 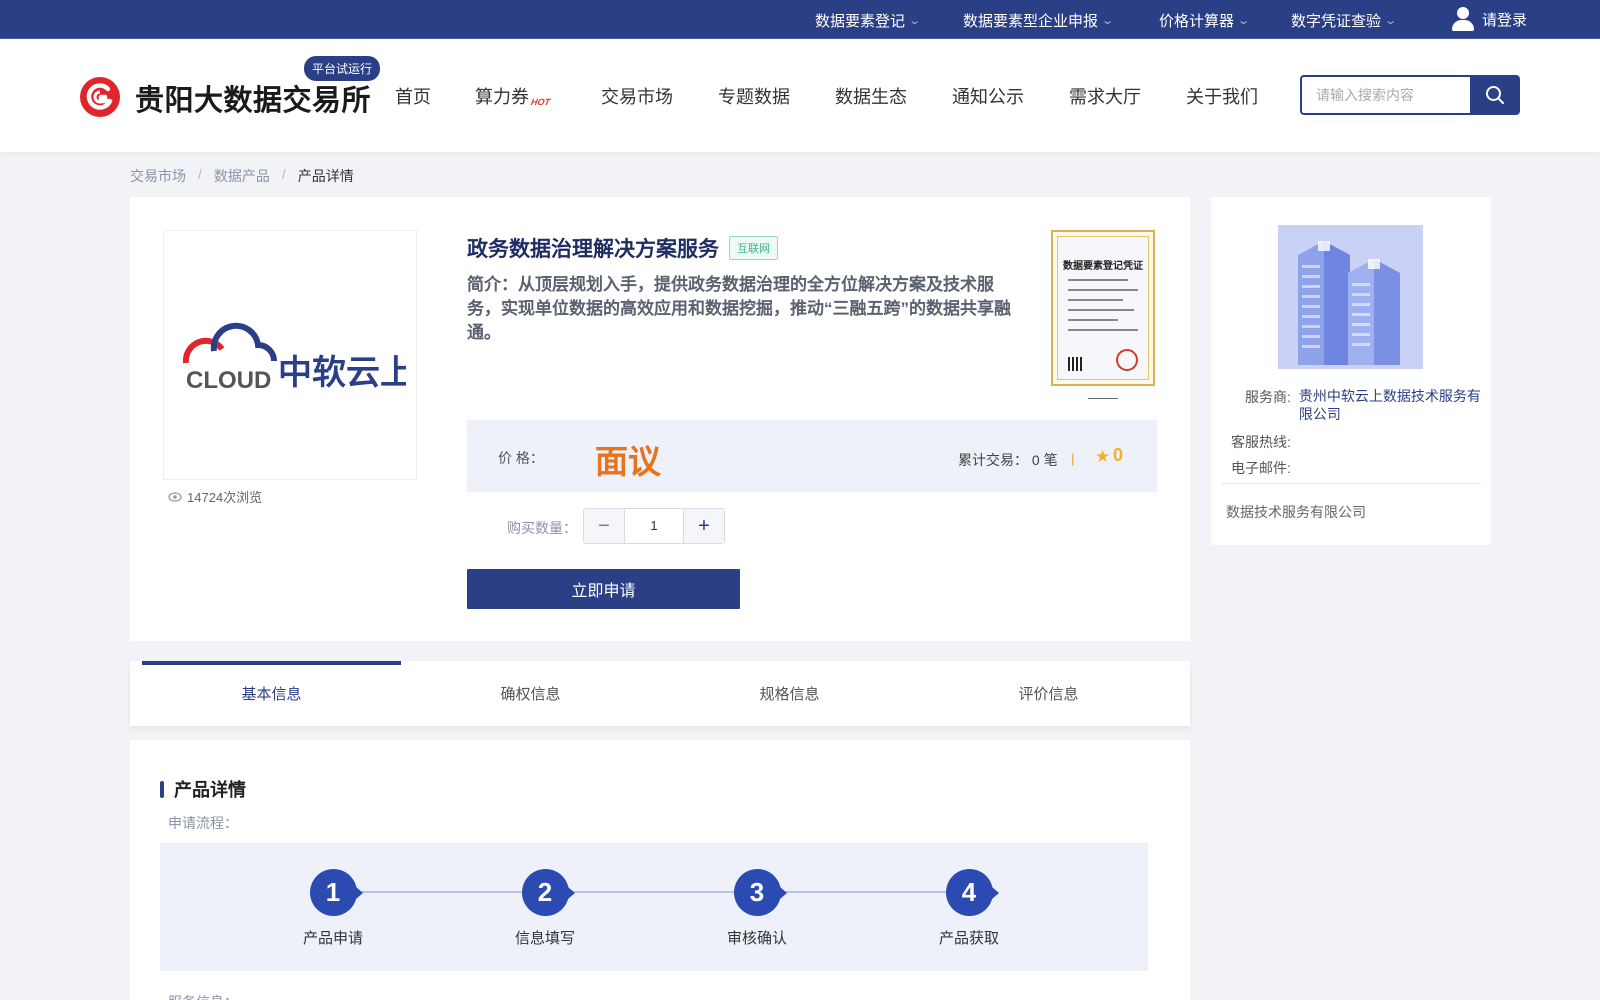 I want to click on step-number: 3, so click(x=760, y=892).